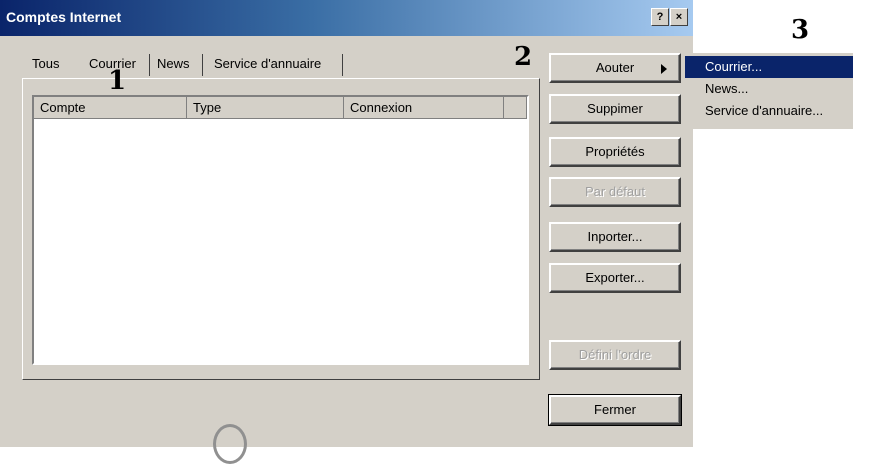 The height and width of the screenshot is (464, 871). Describe the element at coordinates (265, 108) in the screenshot. I see `column-type: Type` at that location.